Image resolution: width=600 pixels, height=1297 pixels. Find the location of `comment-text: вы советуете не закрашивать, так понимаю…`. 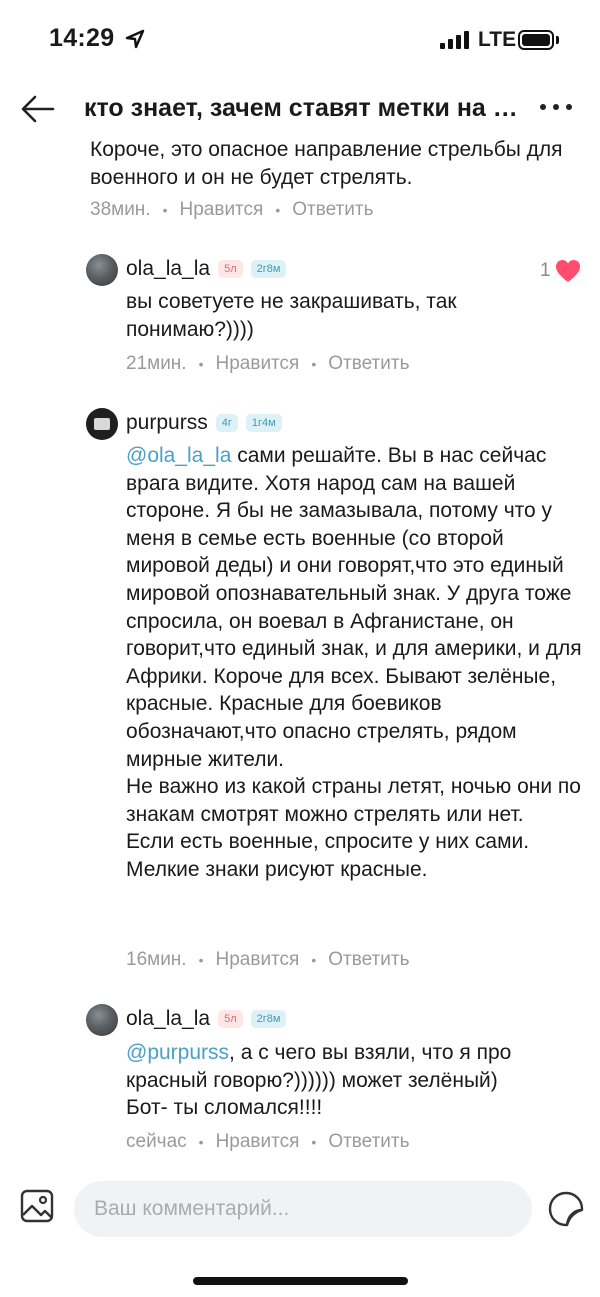

comment-text: вы советуете не закрашивать, так понимаю… is located at coordinates (291, 315).